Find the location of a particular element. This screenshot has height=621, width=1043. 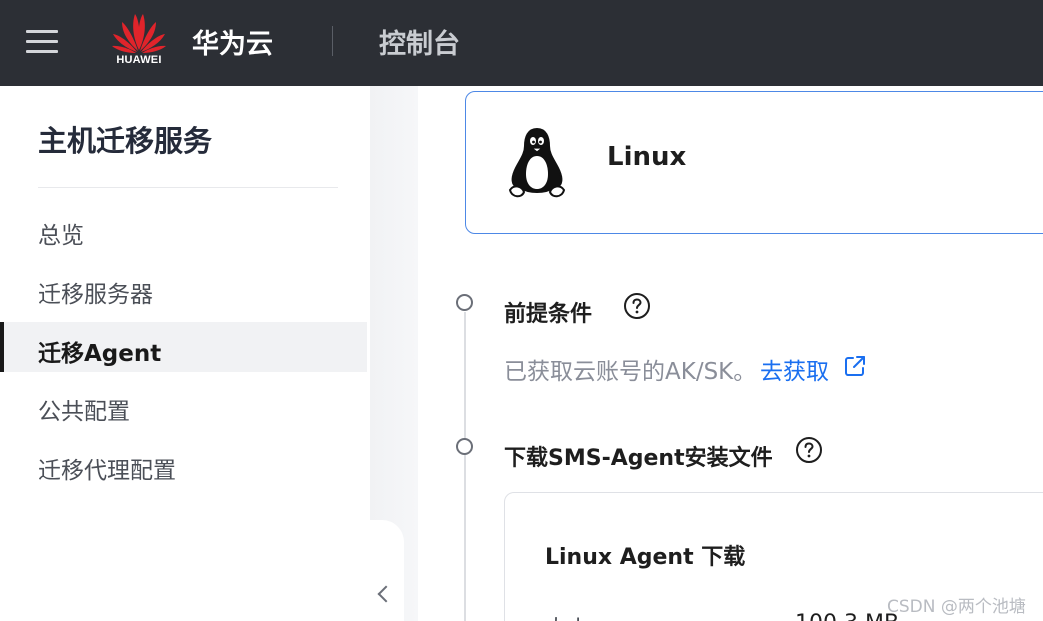

os-name: Linux is located at coordinates (647, 157).